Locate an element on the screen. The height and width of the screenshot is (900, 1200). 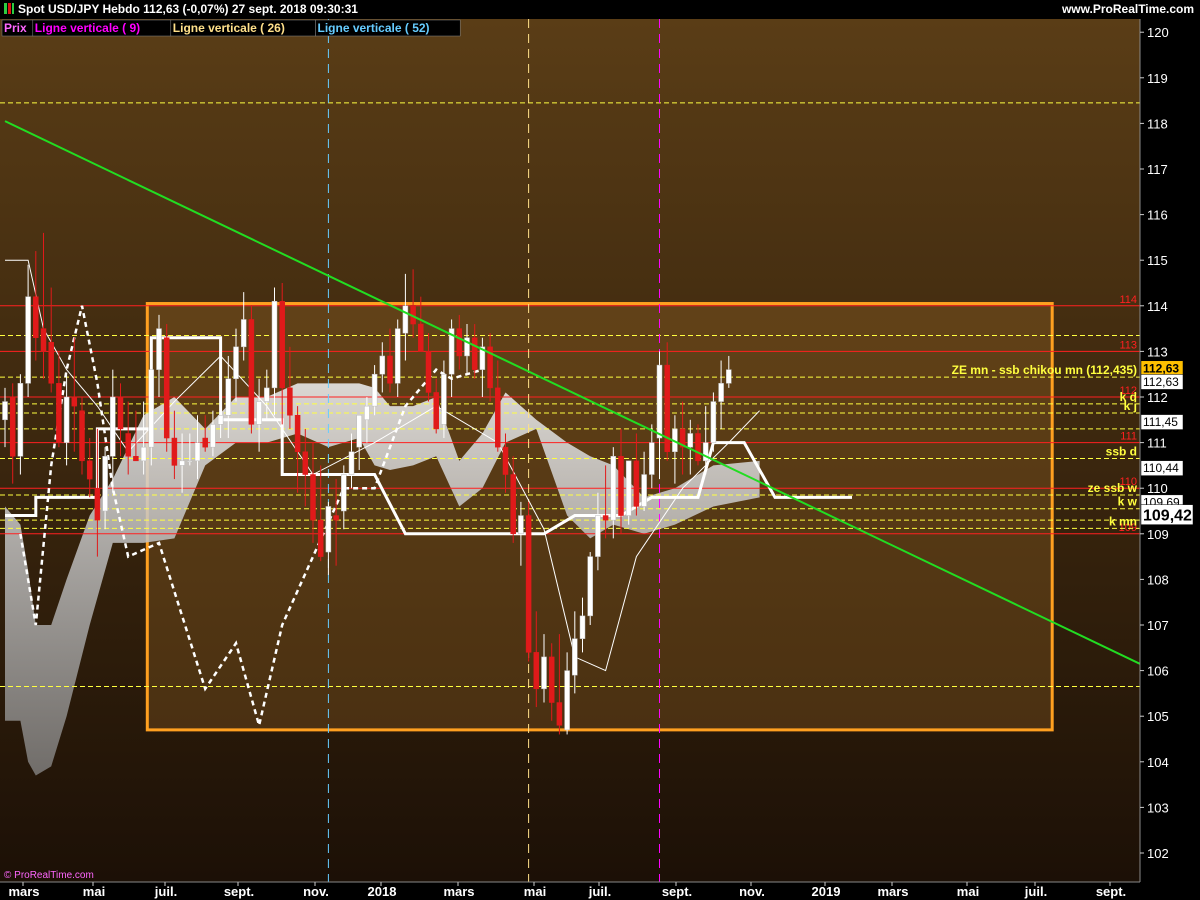
x-tick-label-10: nov. is located at coordinates (752, 891).